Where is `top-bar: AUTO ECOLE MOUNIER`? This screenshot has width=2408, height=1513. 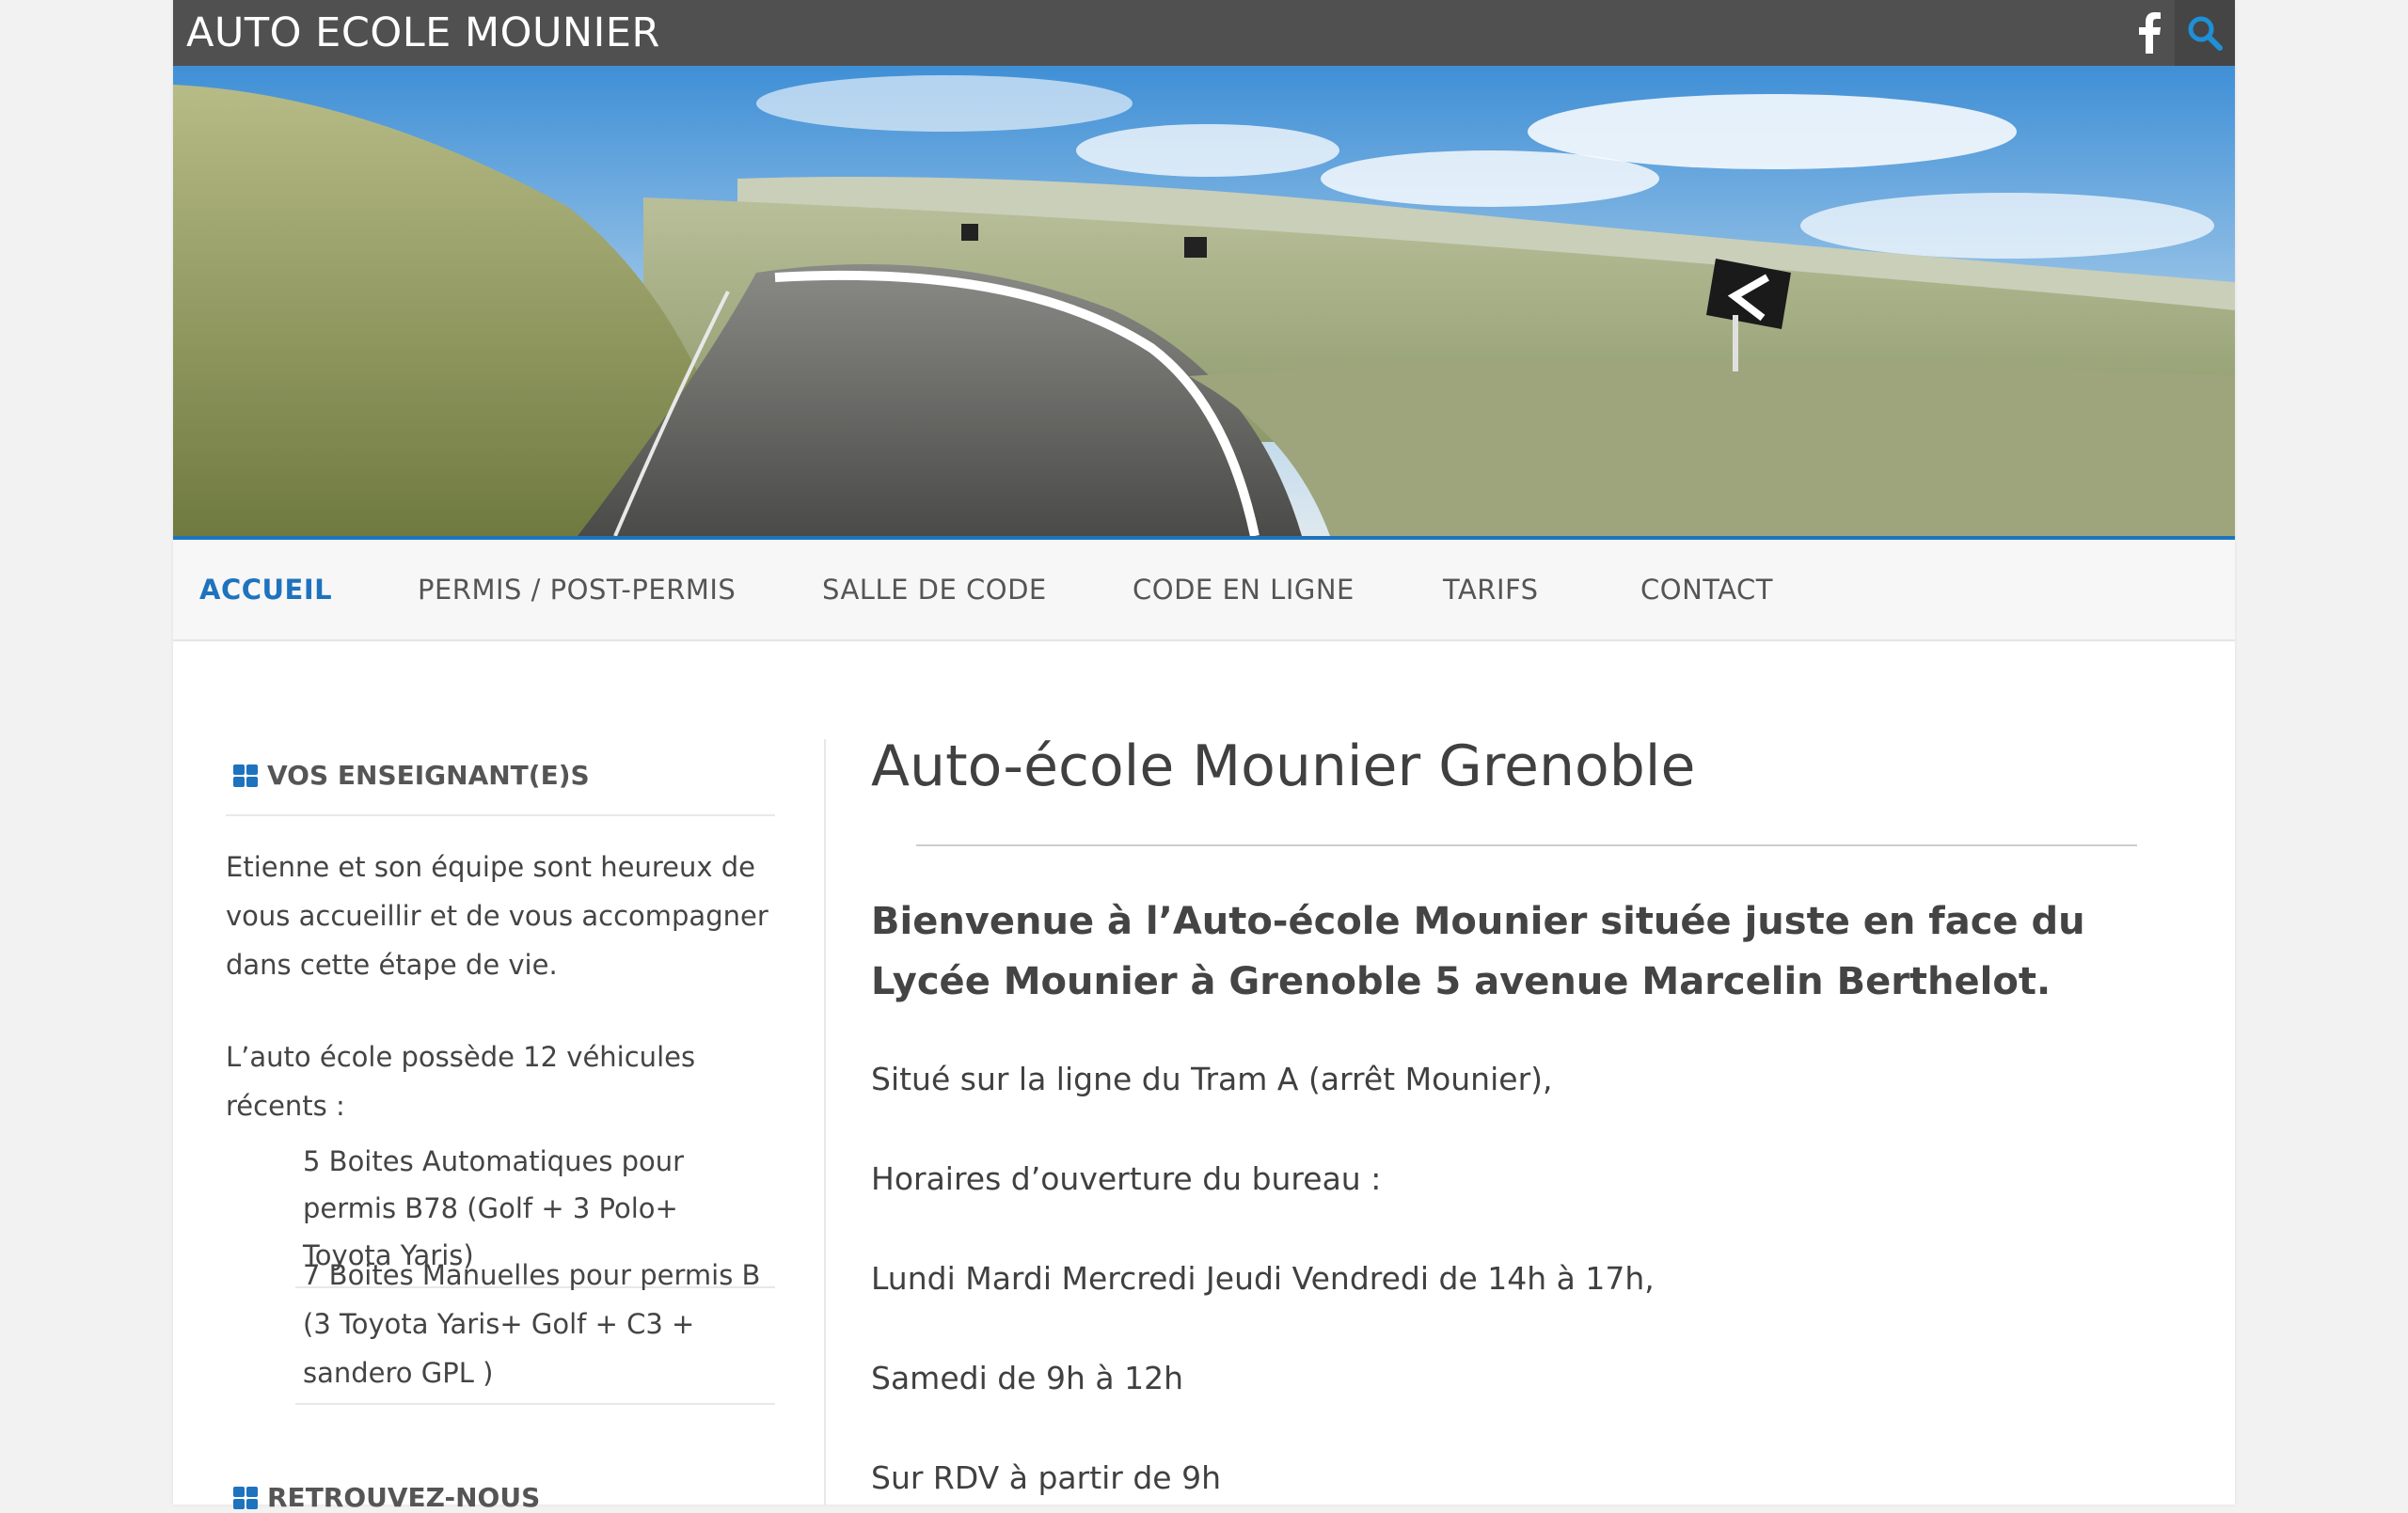
top-bar: AUTO ECOLE MOUNIER is located at coordinates (1204, 33).